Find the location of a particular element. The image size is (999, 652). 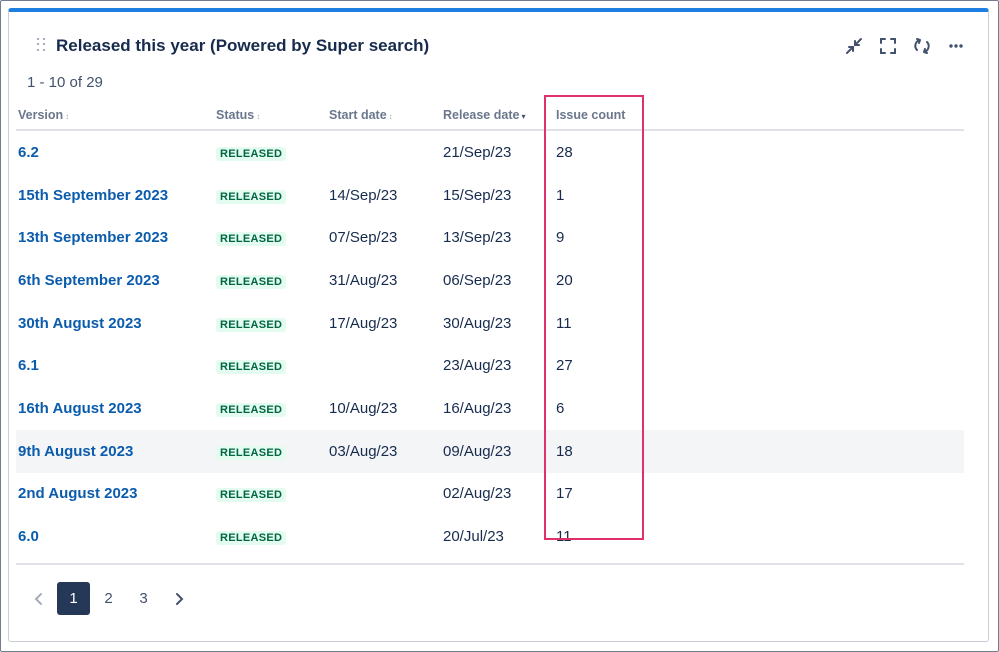

version-link: 16th August 2023 is located at coordinates (80, 408).